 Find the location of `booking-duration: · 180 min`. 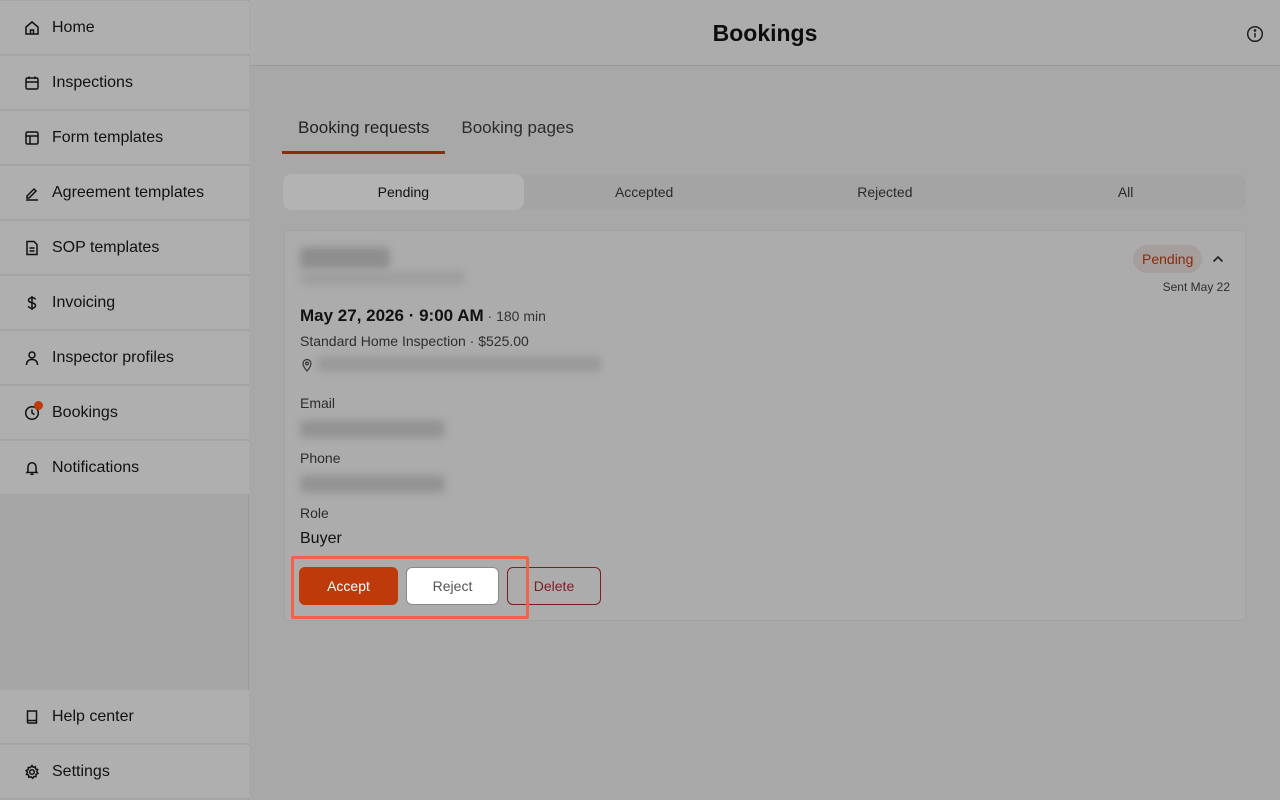

booking-duration: · 180 min is located at coordinates (514, 316).